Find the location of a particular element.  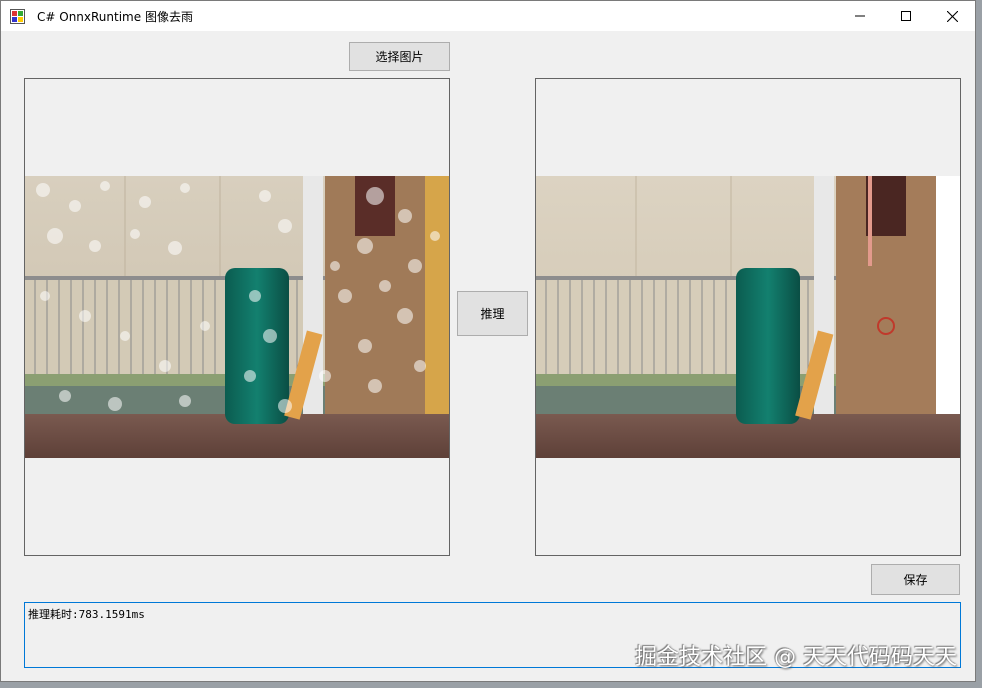

maximize-icon is located at coordinates (906, 16).